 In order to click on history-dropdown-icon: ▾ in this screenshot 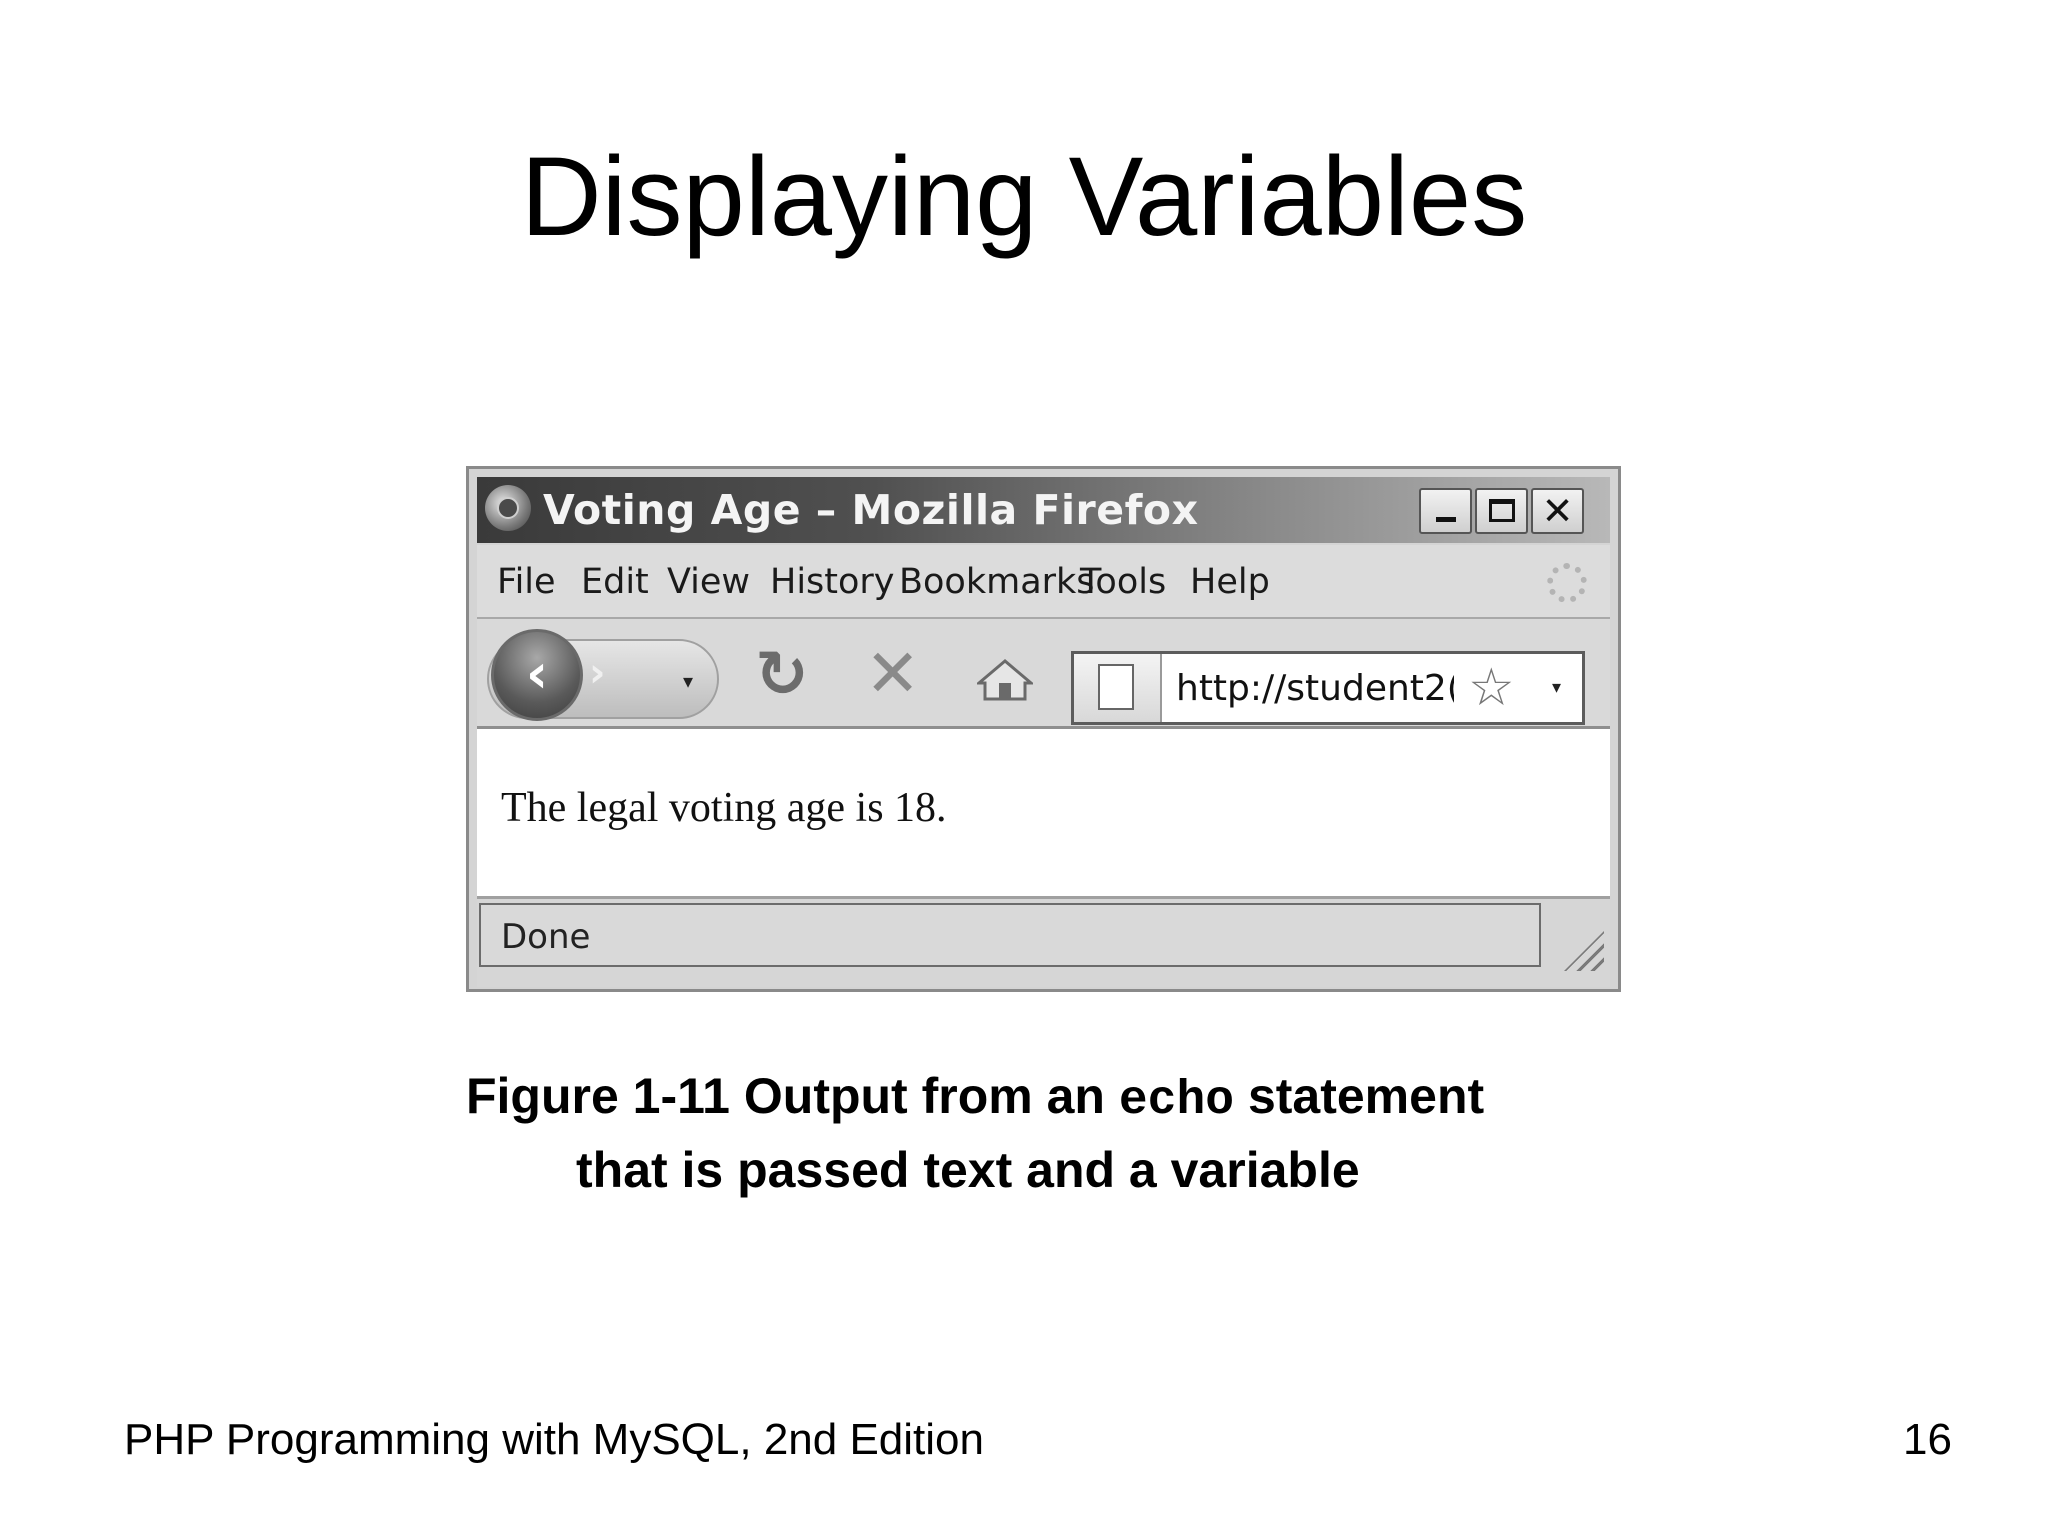, I will do `click(688, 681)`.